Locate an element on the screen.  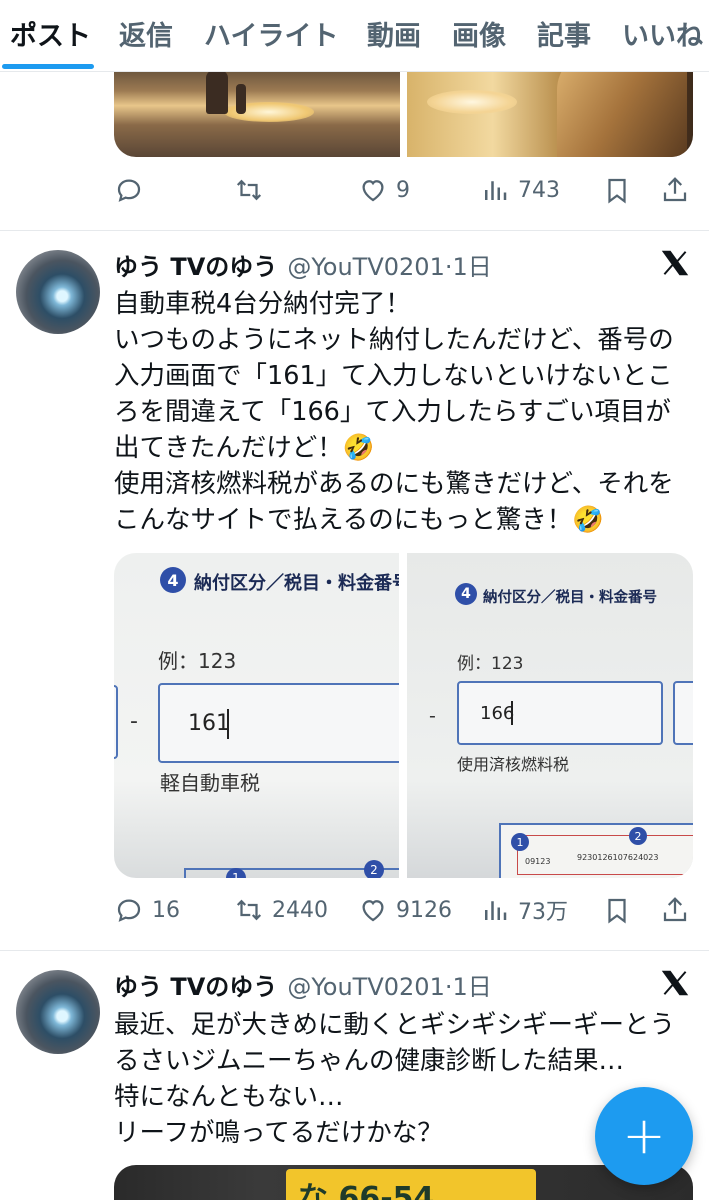
tab-likes: いいね is located at coordinates (662, 33).